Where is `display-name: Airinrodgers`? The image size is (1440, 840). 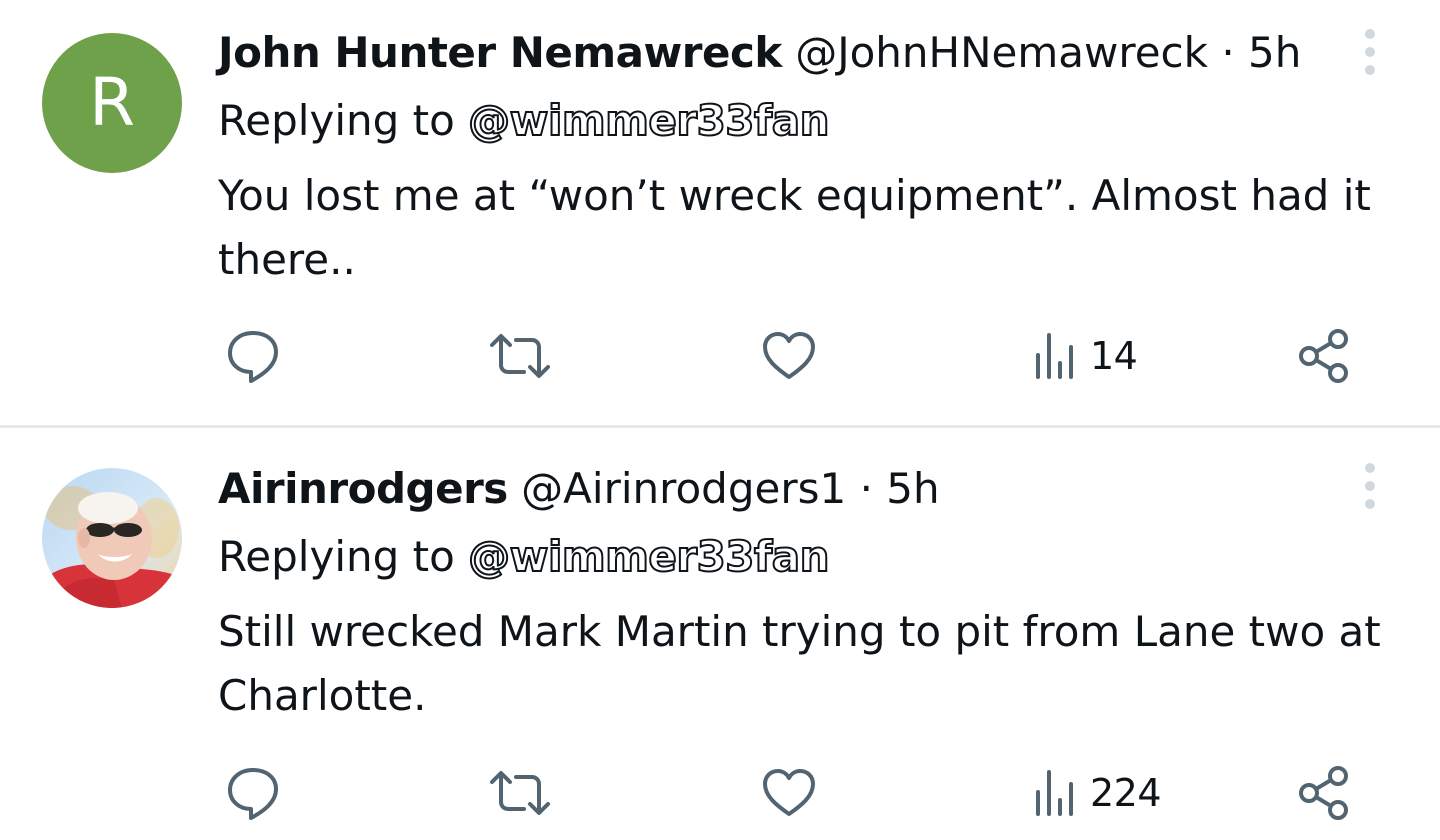 display-name: Airinrodgers is located at coordinates (363, 488).